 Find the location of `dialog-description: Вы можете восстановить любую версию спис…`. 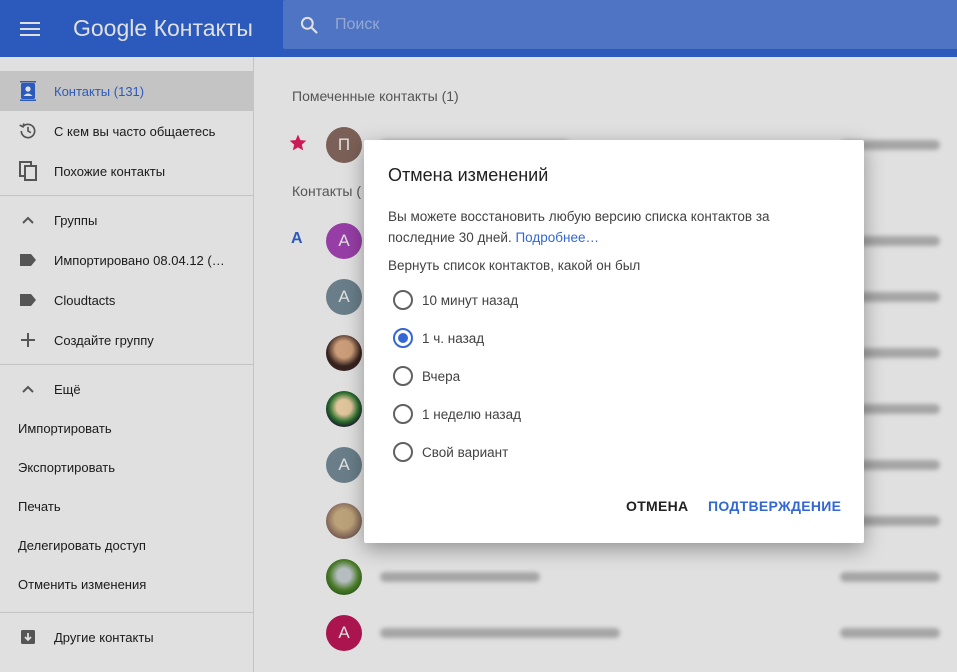

dialog-description: Вы можете восстановить любую версию спис… is located at coordinates (608, 227).